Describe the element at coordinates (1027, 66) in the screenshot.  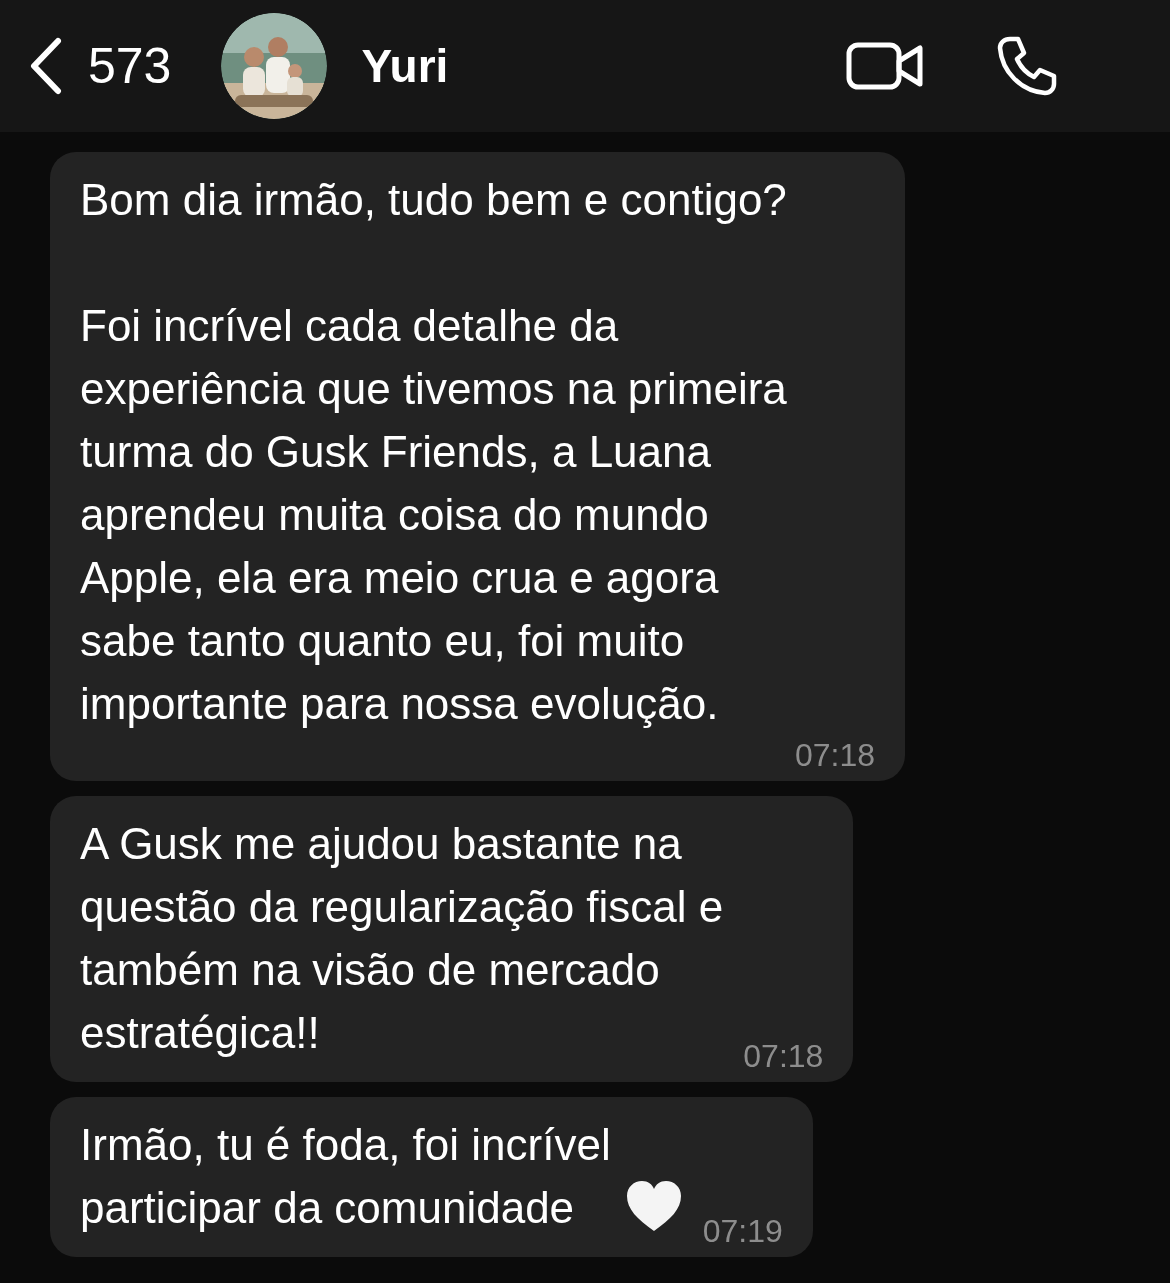
I see `phone-icon` at that location.